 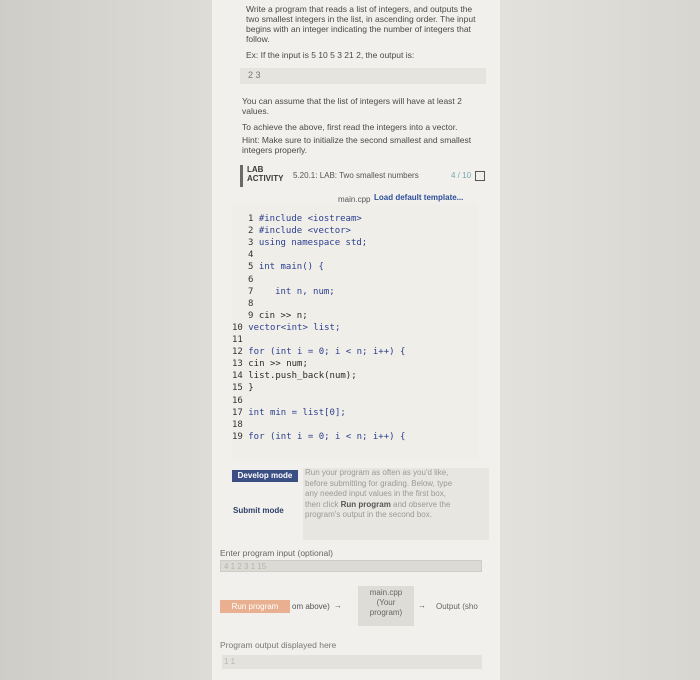 What do you see at coordinates (275, 150) in the screenshot?
I see `hint-text-line2: integers properly.` at bounding box center [275, 150].